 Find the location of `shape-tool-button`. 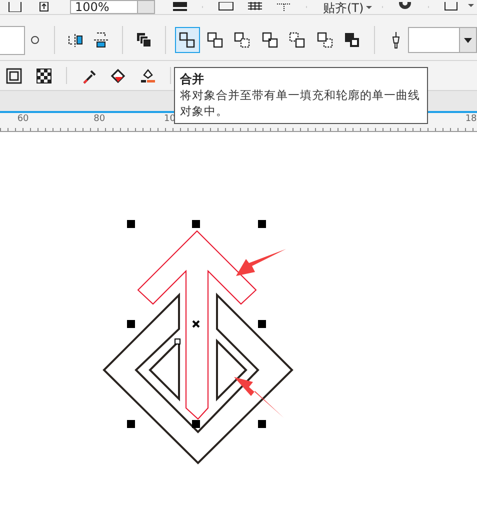

shape-tool-button is located at coordinates (187, 40).